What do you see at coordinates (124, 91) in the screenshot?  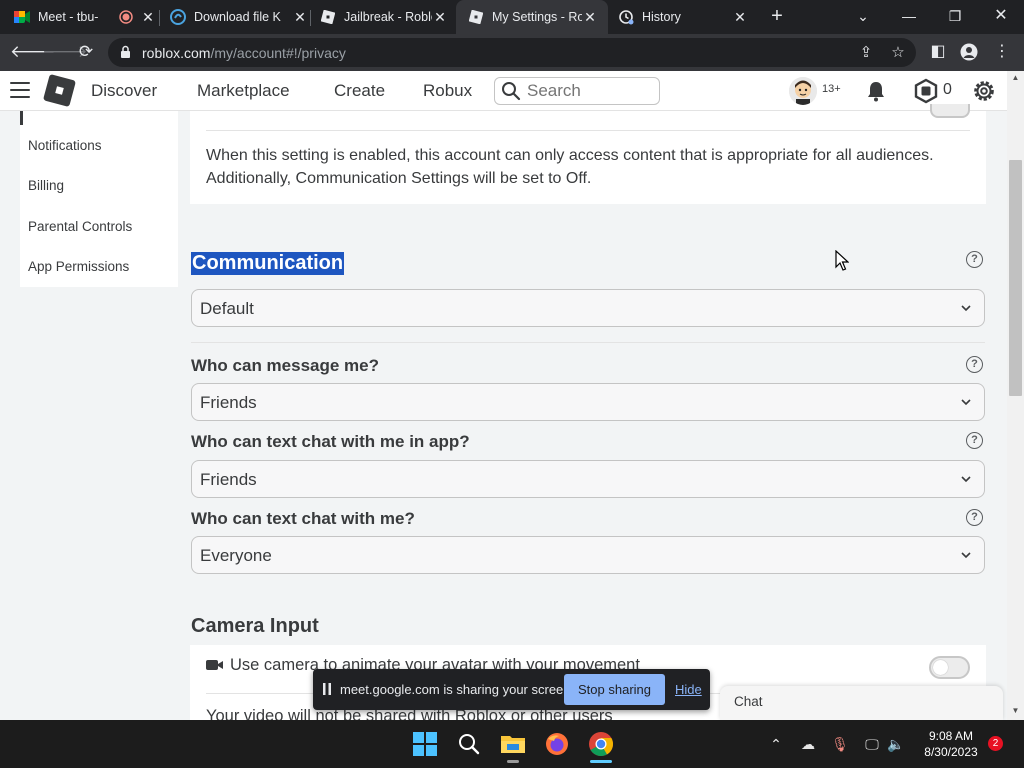 I see `nav-discover: Discover` at bounding box center [124, 91].